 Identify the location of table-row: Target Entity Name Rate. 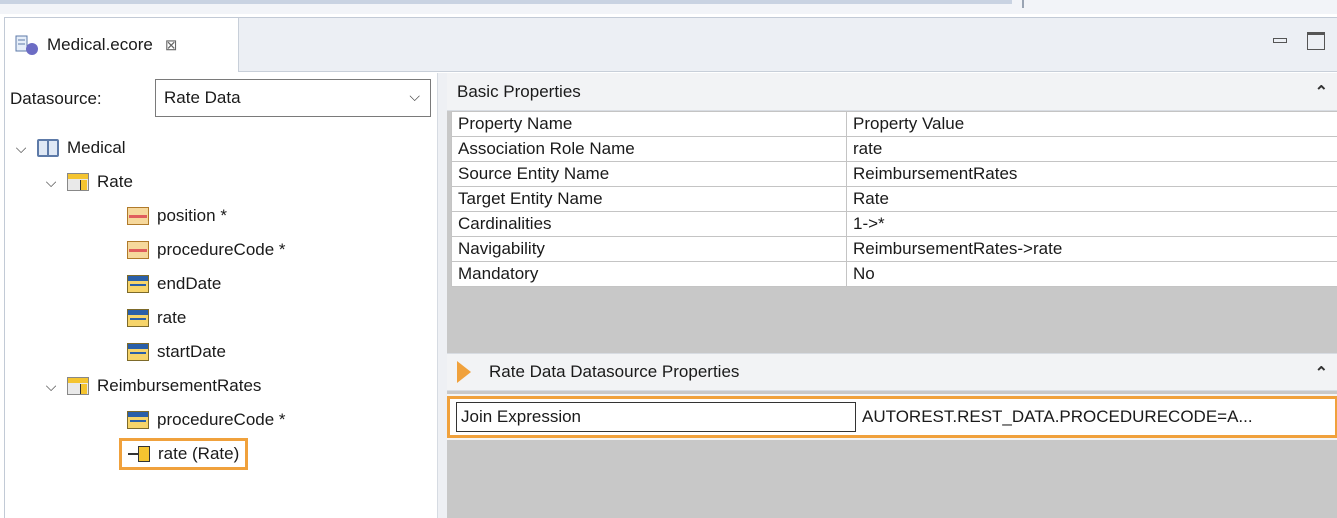
(894, 199).